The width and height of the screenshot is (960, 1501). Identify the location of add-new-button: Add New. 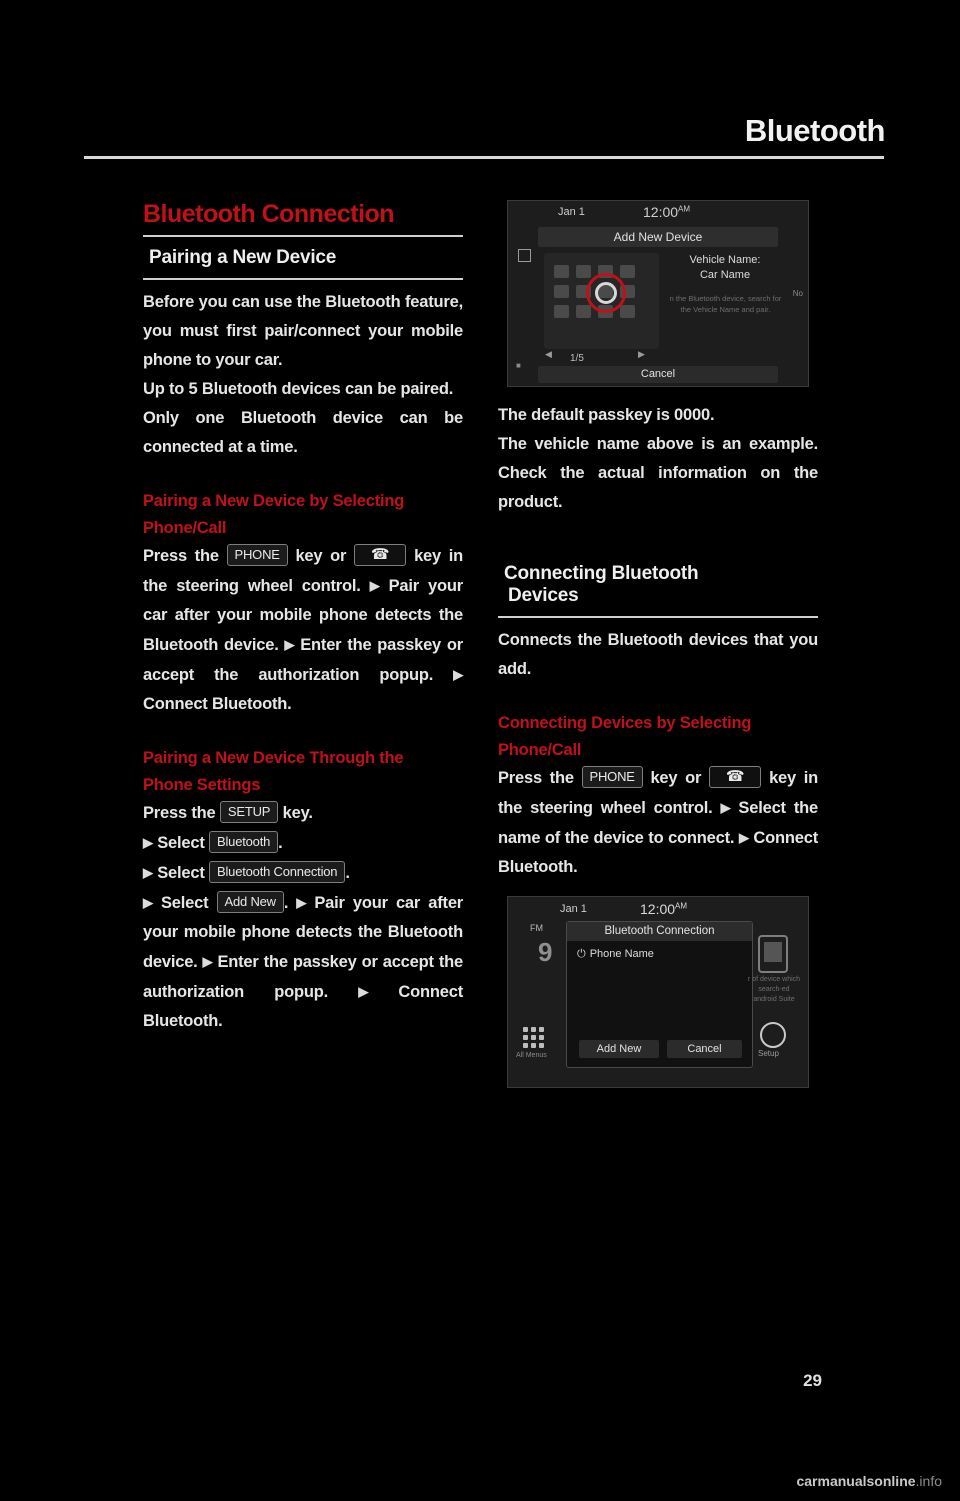
(250, 902).